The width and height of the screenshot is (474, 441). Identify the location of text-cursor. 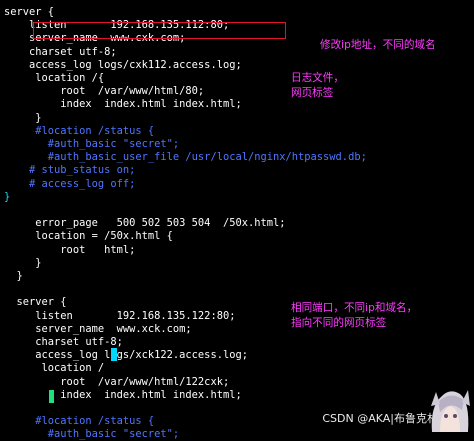
(114, 354).